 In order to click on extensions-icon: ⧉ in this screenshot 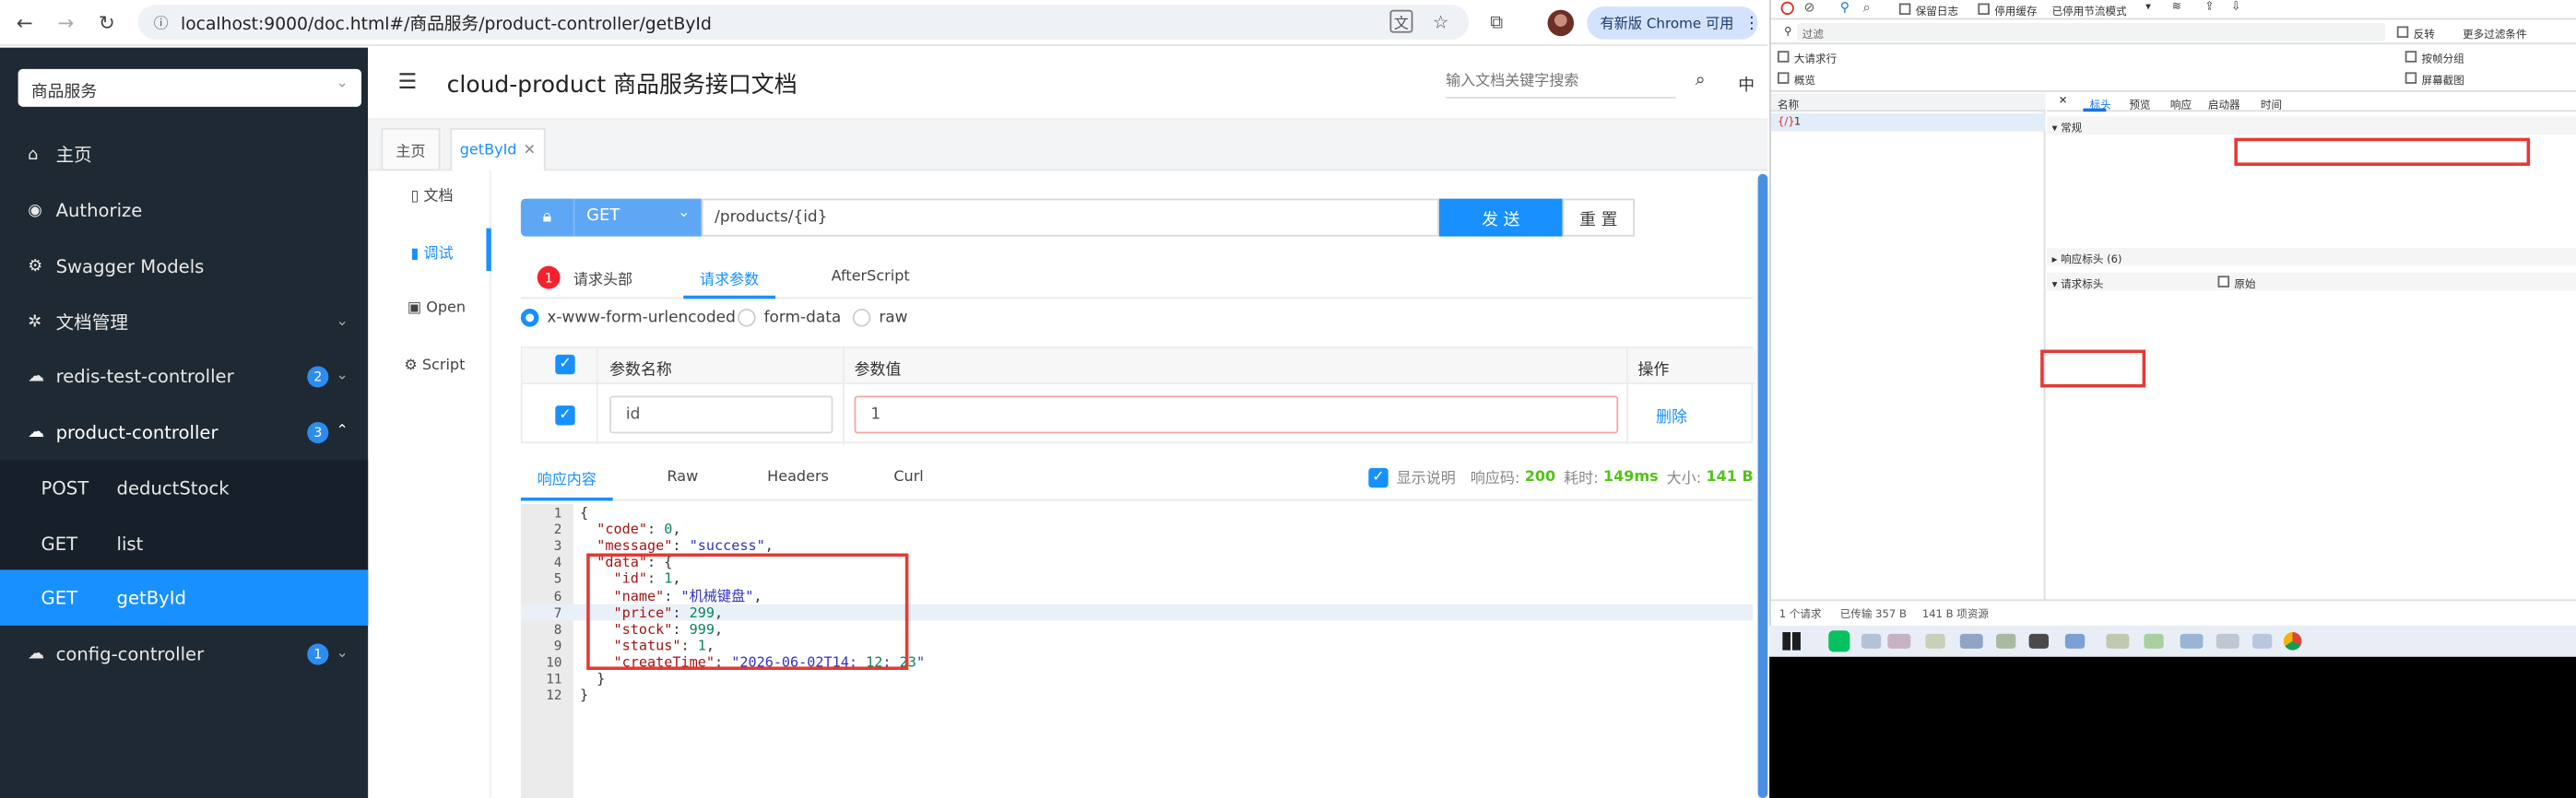, I will do `click(1496, 23)`.